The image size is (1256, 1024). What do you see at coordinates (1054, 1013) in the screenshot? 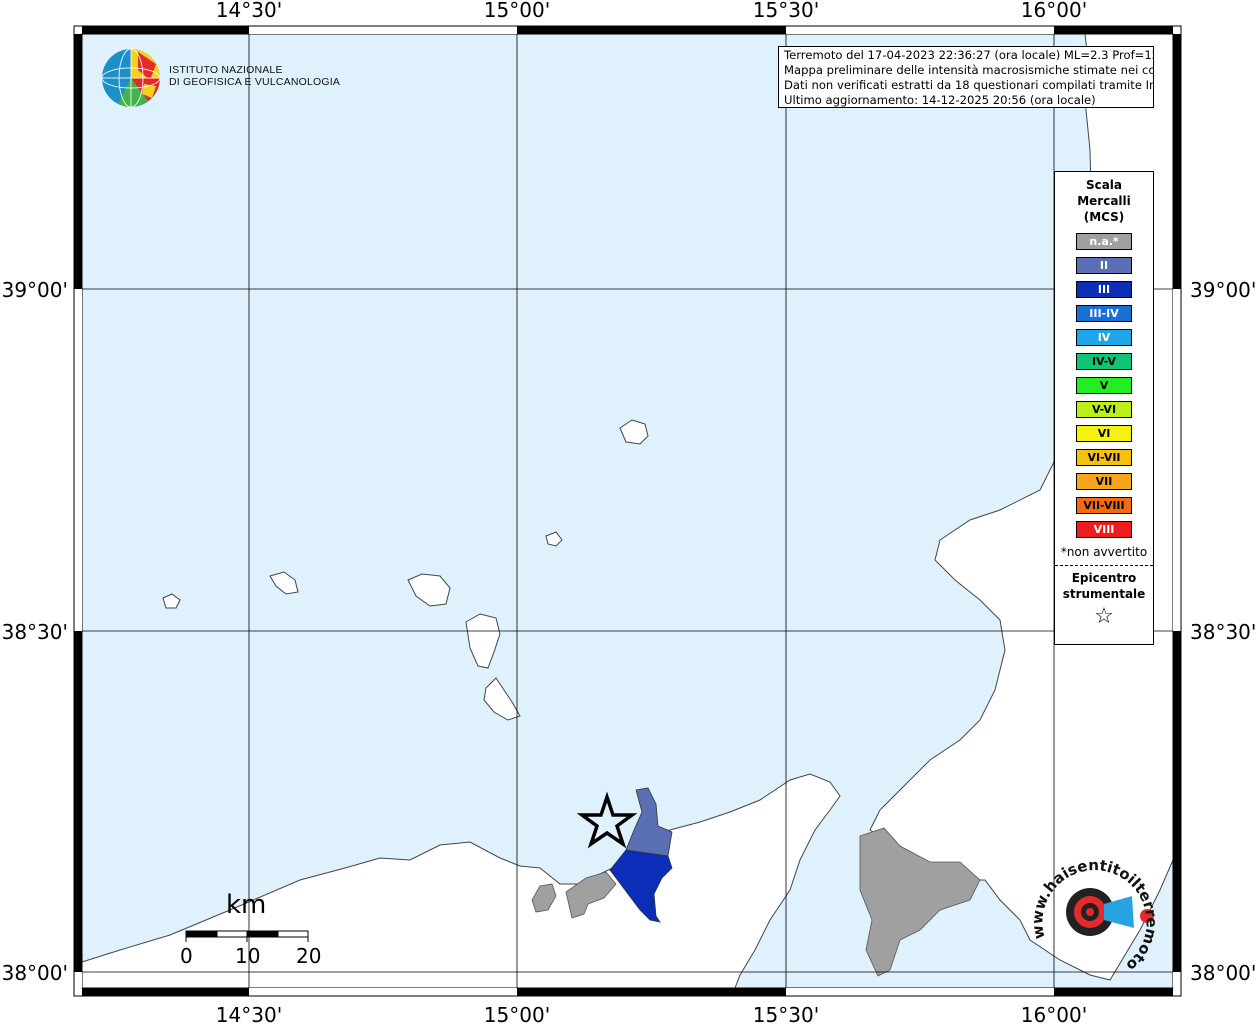
I see `lon-tick-bottom-4: 16°00'` at bounding box center [1054, 1013].